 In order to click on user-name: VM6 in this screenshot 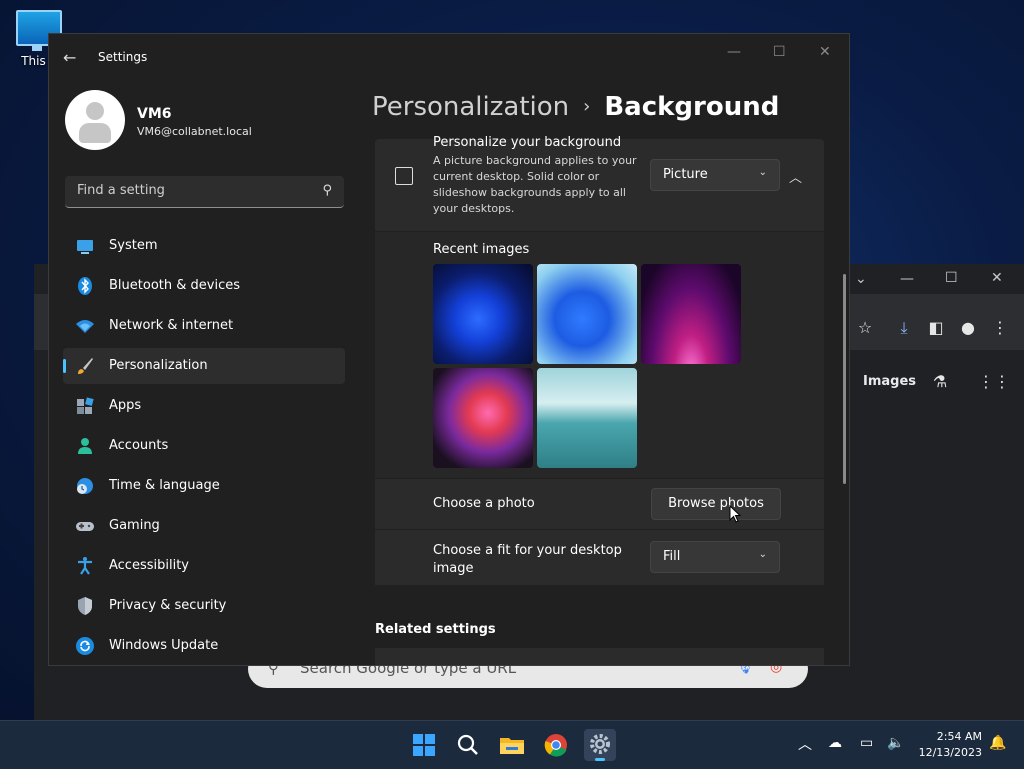, I will do `click(154, 114)`.